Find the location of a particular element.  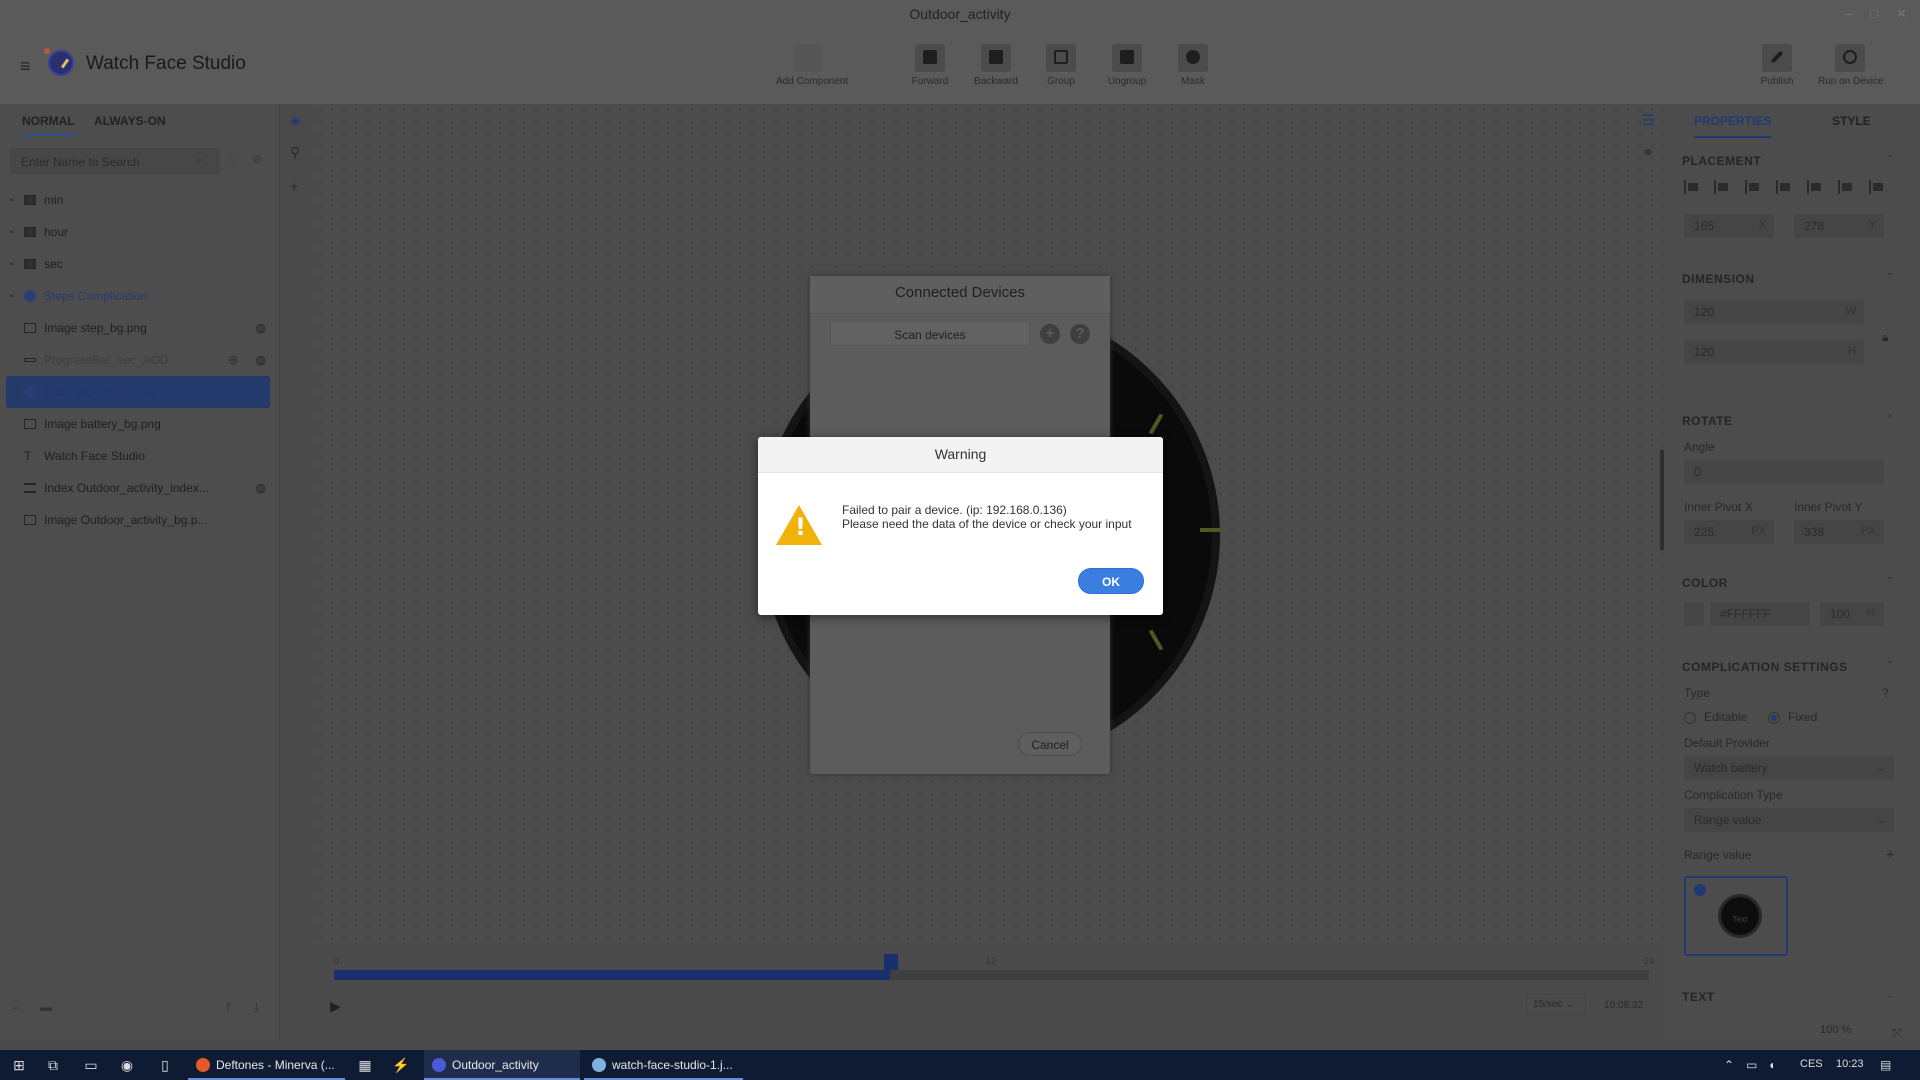

publish-button: Publish is located at coordinates (1777, 65).